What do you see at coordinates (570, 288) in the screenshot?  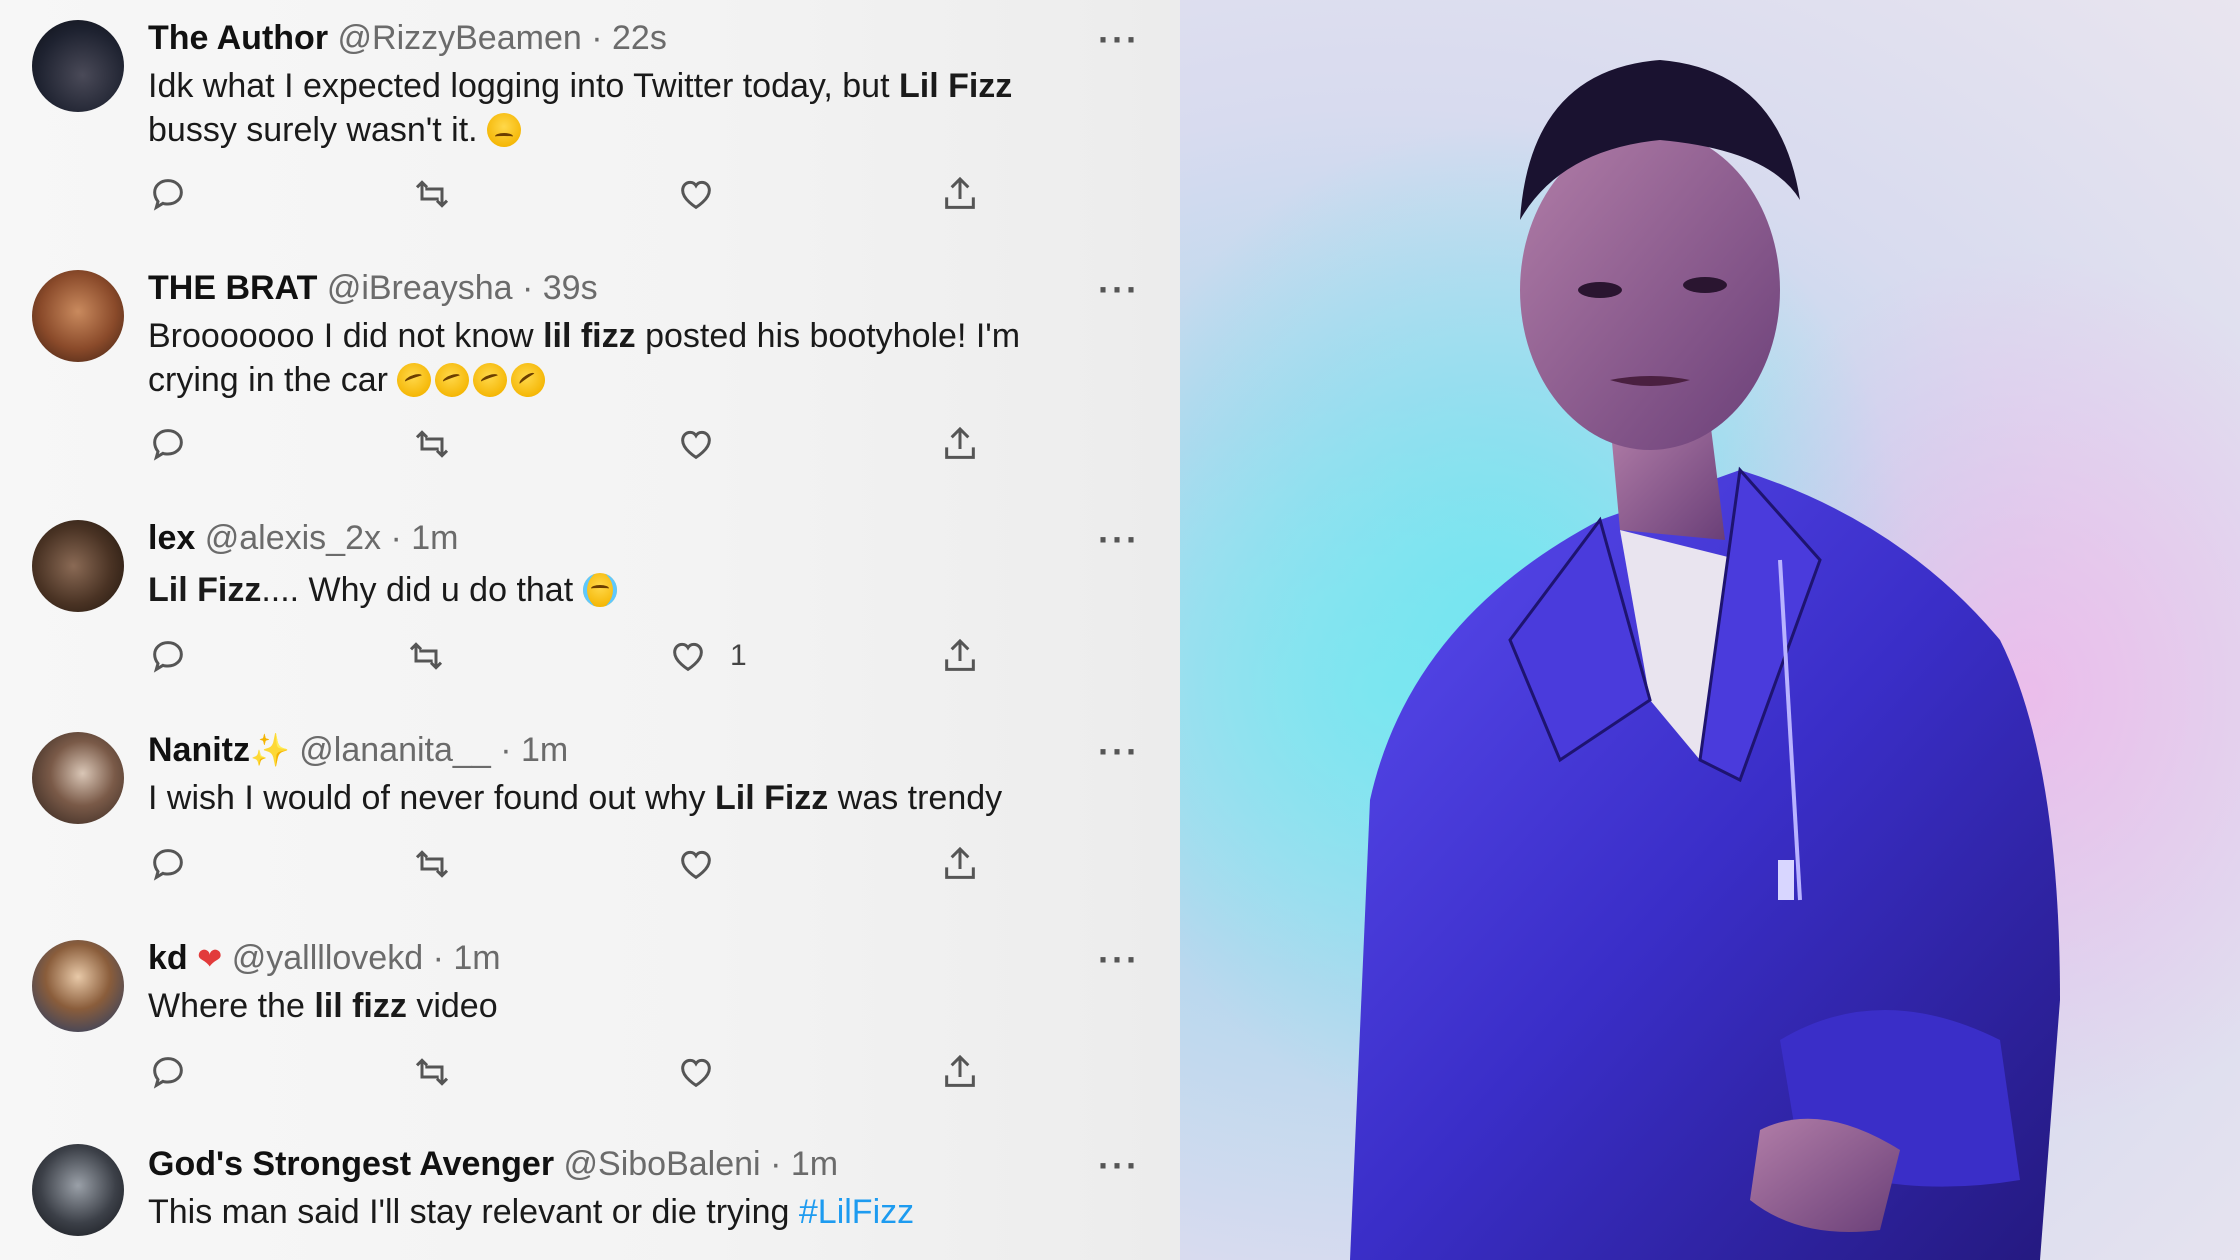 I see `timestamp: 39s` at bounding box center [570, 288].